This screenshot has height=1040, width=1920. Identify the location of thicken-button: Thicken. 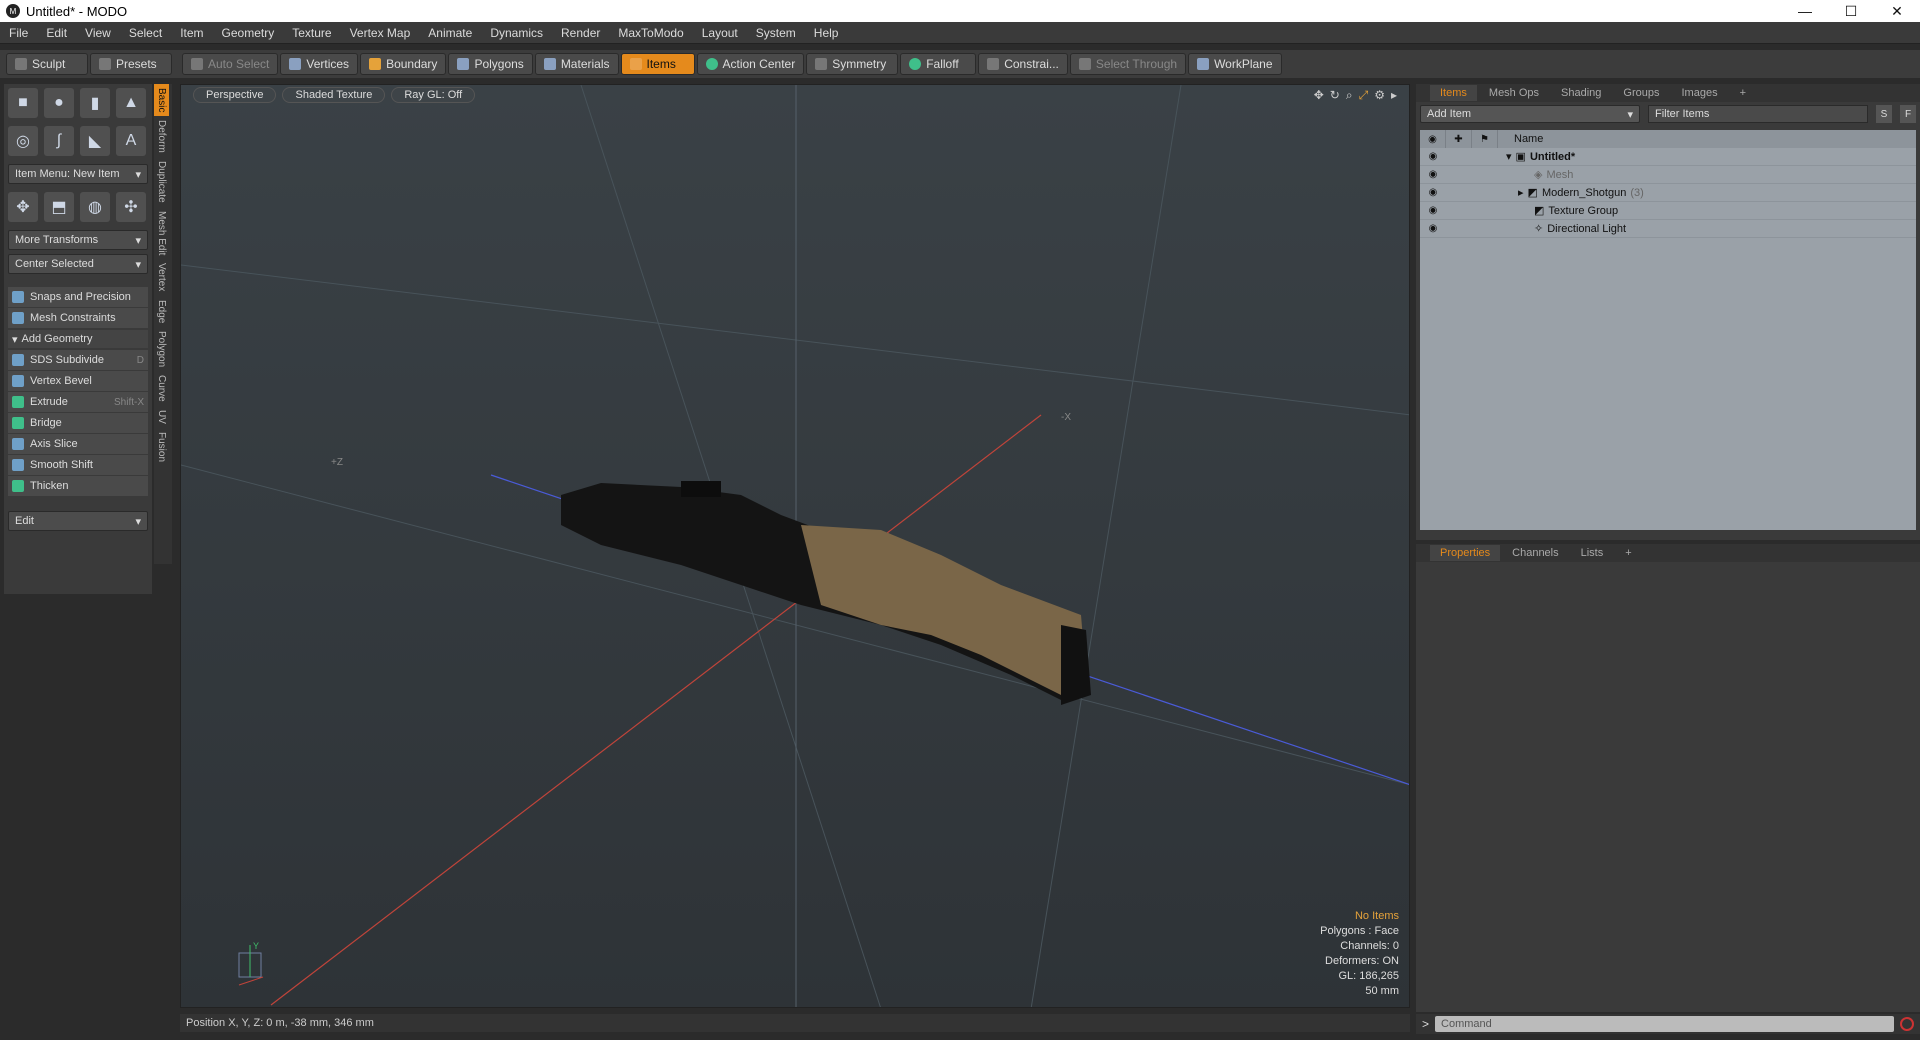
(78, 486).